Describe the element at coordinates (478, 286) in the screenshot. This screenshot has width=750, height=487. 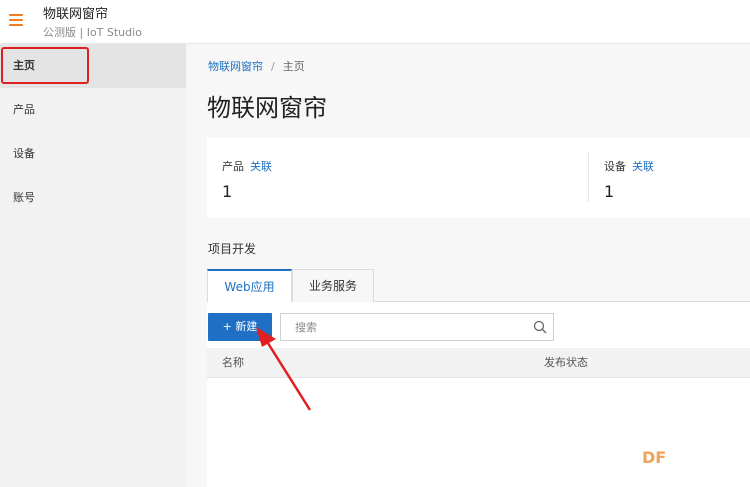
I see `tab-bar: Web应用 业务服务` at that location.